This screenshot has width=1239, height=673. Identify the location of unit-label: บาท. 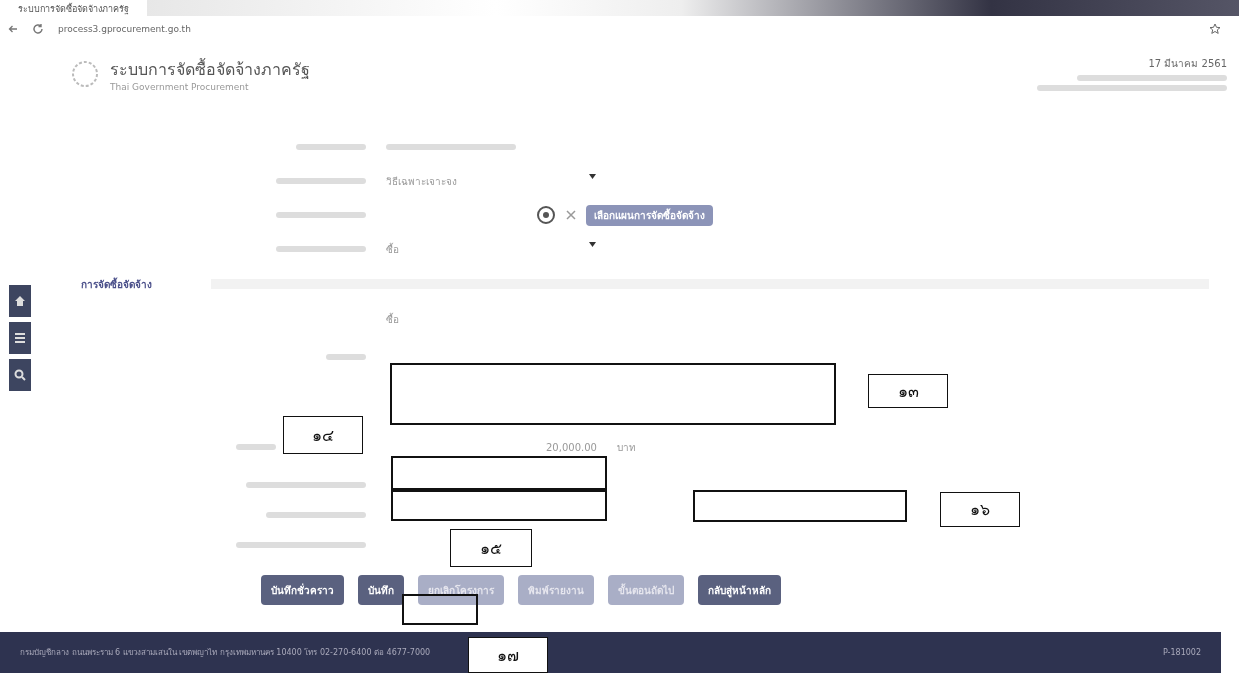
(626, 447).